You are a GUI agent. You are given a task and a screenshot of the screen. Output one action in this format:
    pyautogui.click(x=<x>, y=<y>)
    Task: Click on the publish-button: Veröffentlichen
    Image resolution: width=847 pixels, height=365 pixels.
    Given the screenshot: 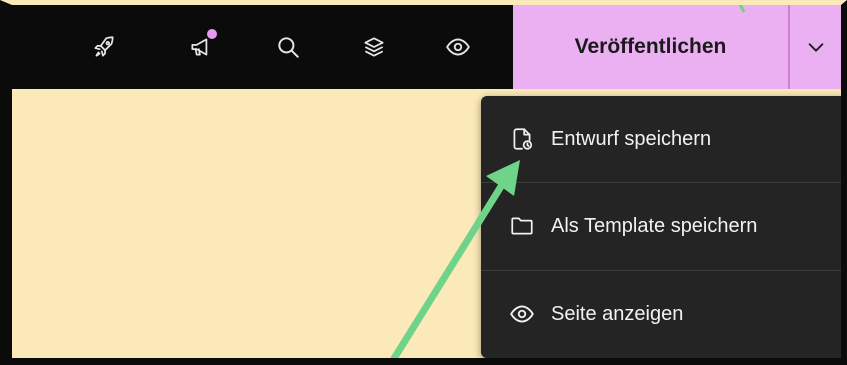 What is the action you would take?
    pyautogui.click(x=650, y=47)
    